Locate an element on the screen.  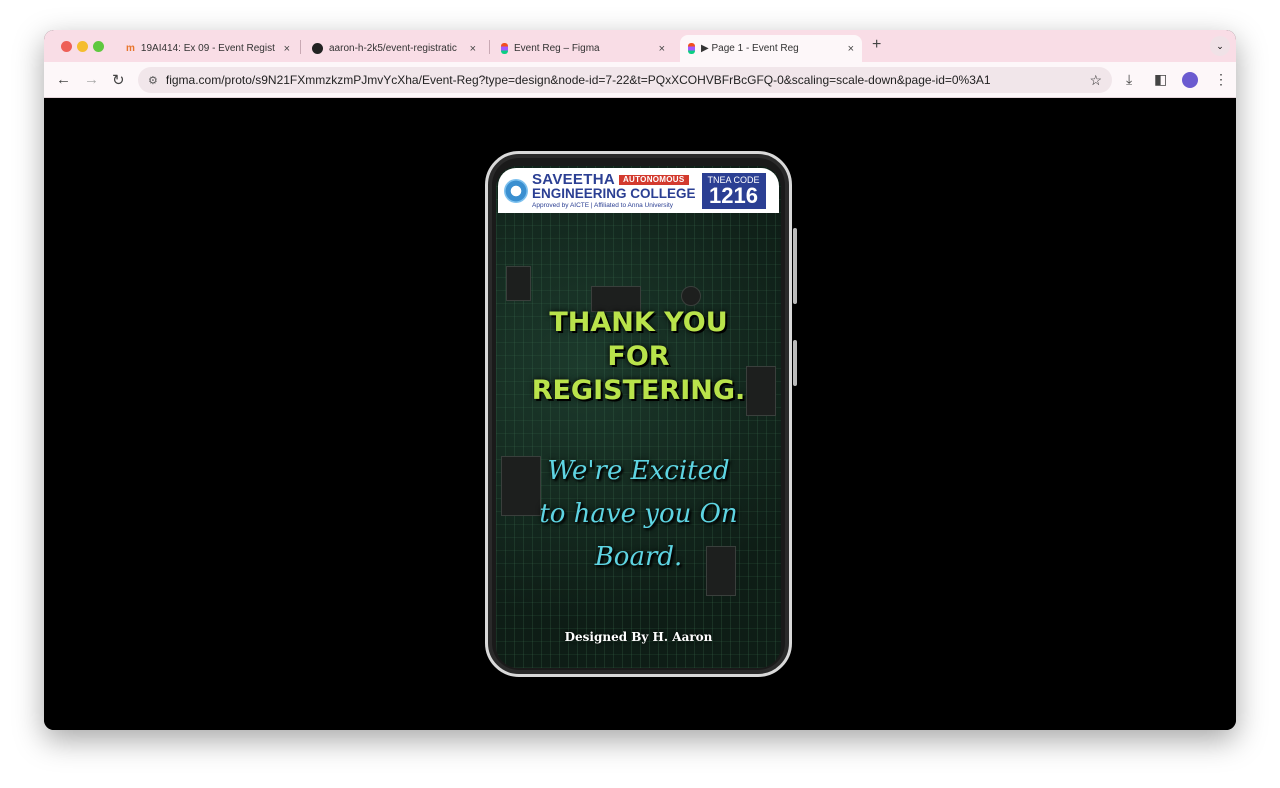
college-logo-icon is located at coordinates (516, 190).